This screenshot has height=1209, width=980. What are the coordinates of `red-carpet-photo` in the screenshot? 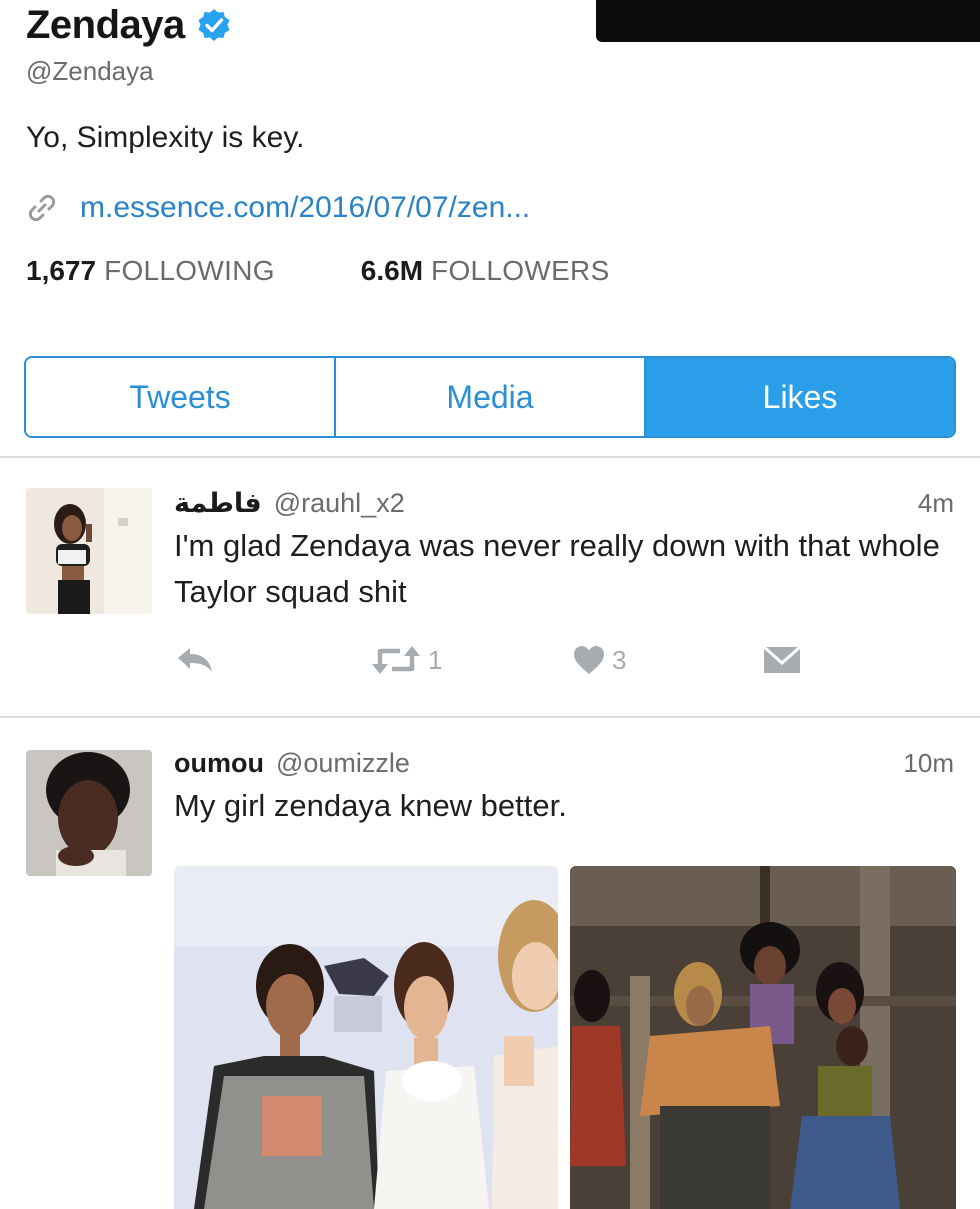 It's located at (366, 1037).